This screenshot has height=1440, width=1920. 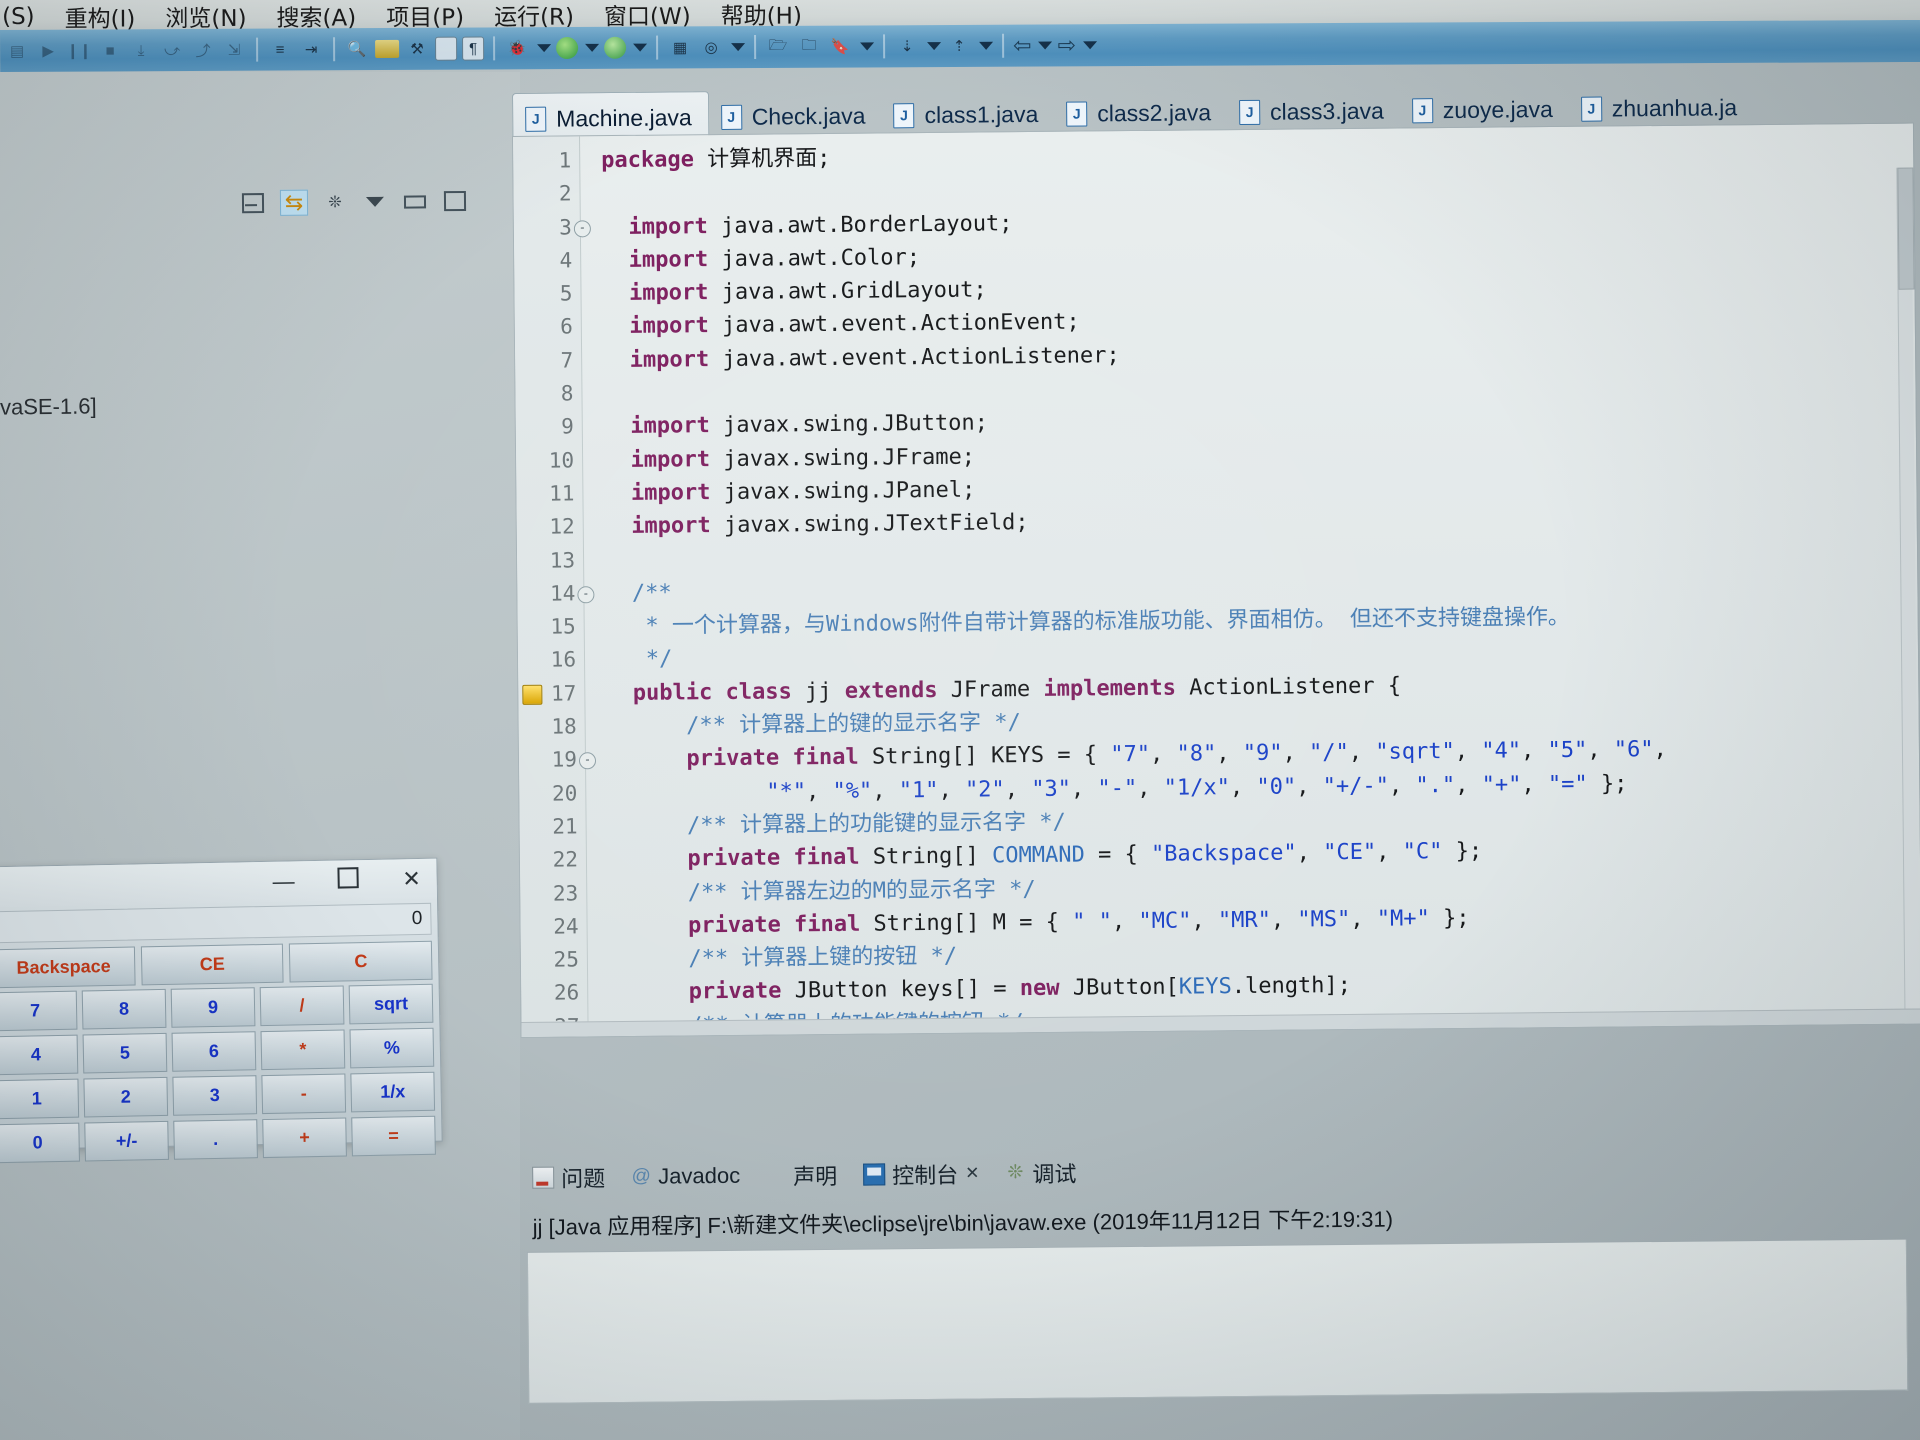 I want to click on code-text: import javax.swing.JTextField;, so click(x=830, y=525).